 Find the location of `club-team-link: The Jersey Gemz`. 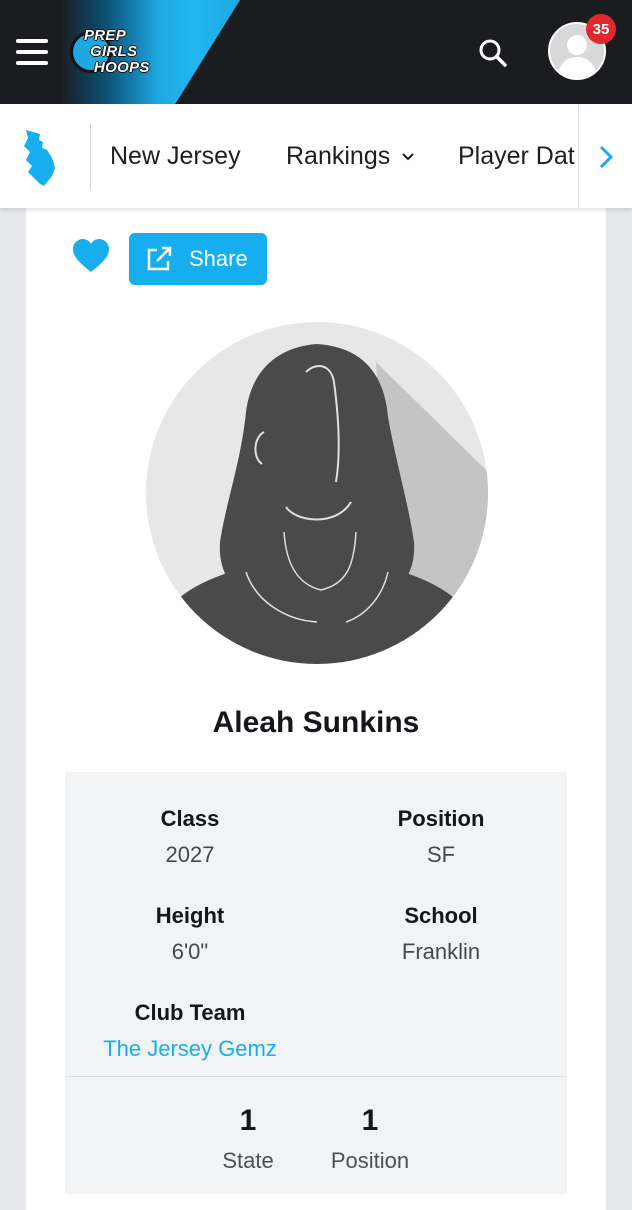

club-team-link: The Jersey Gemz is located at coordinates (190, 1049).